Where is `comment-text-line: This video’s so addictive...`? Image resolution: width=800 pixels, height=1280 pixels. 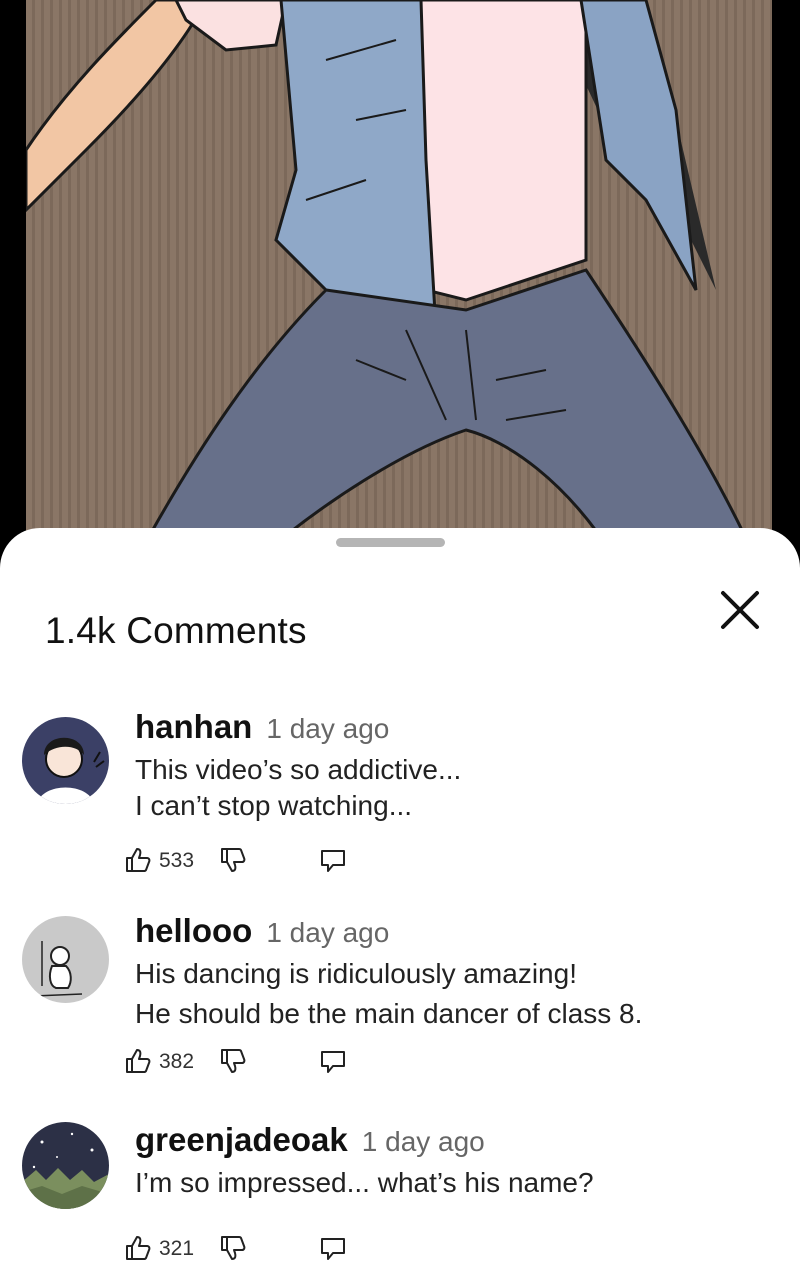
comment-text-line: This video’s so addictive... is located at coordinates (298, 769).